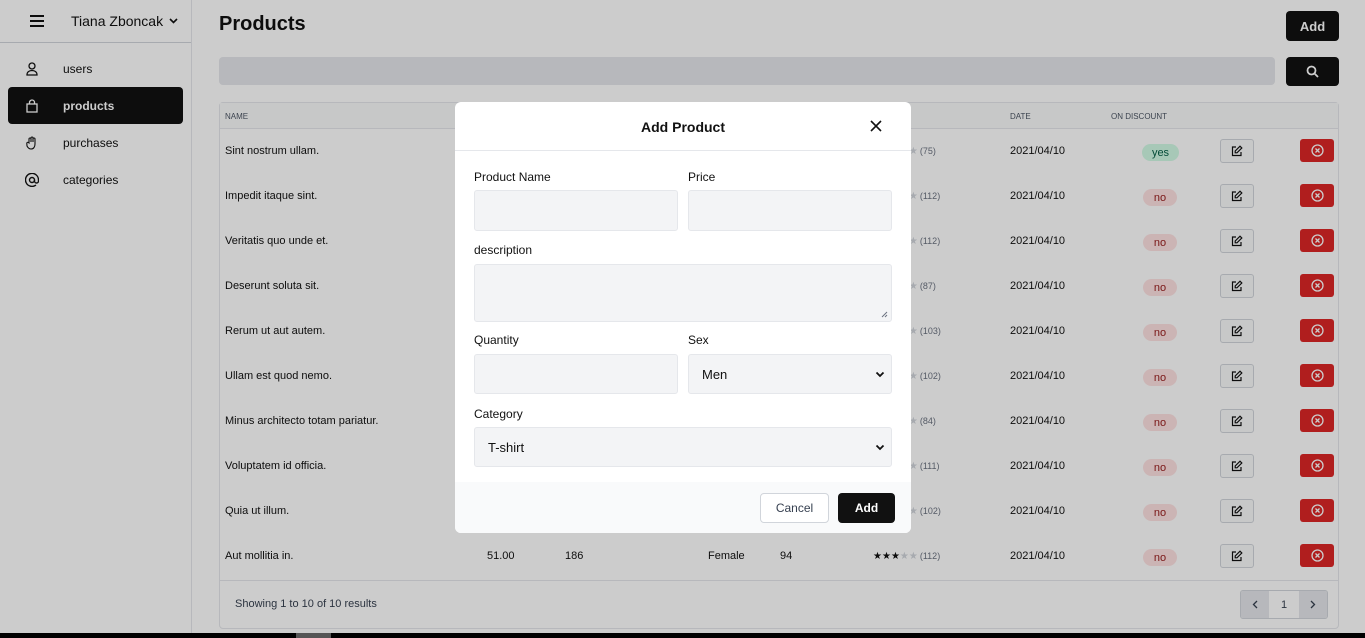 This screenshot has width=1365, height=638. Describe the element at coordinates (702, 177) in the screenshot. I see `price-label: Price` at that location.